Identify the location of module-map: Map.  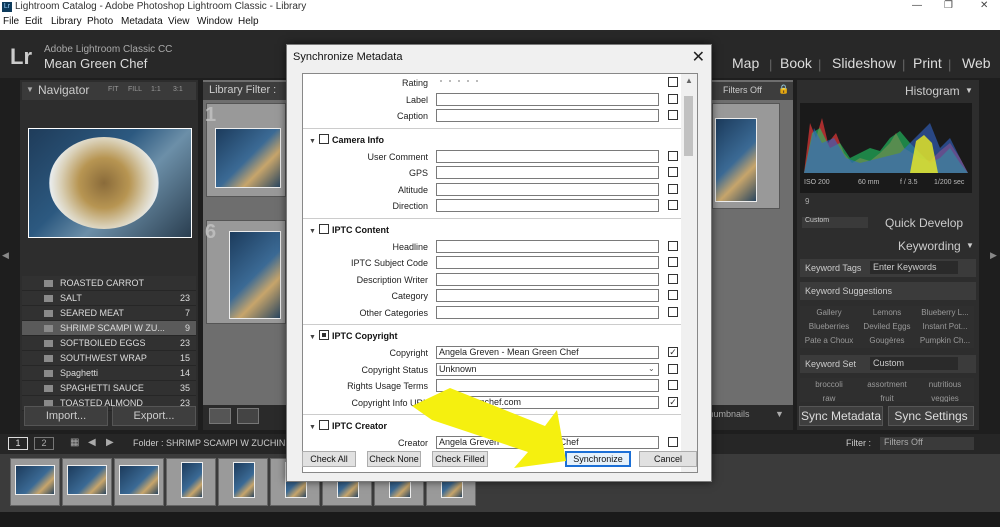
(745, 63).